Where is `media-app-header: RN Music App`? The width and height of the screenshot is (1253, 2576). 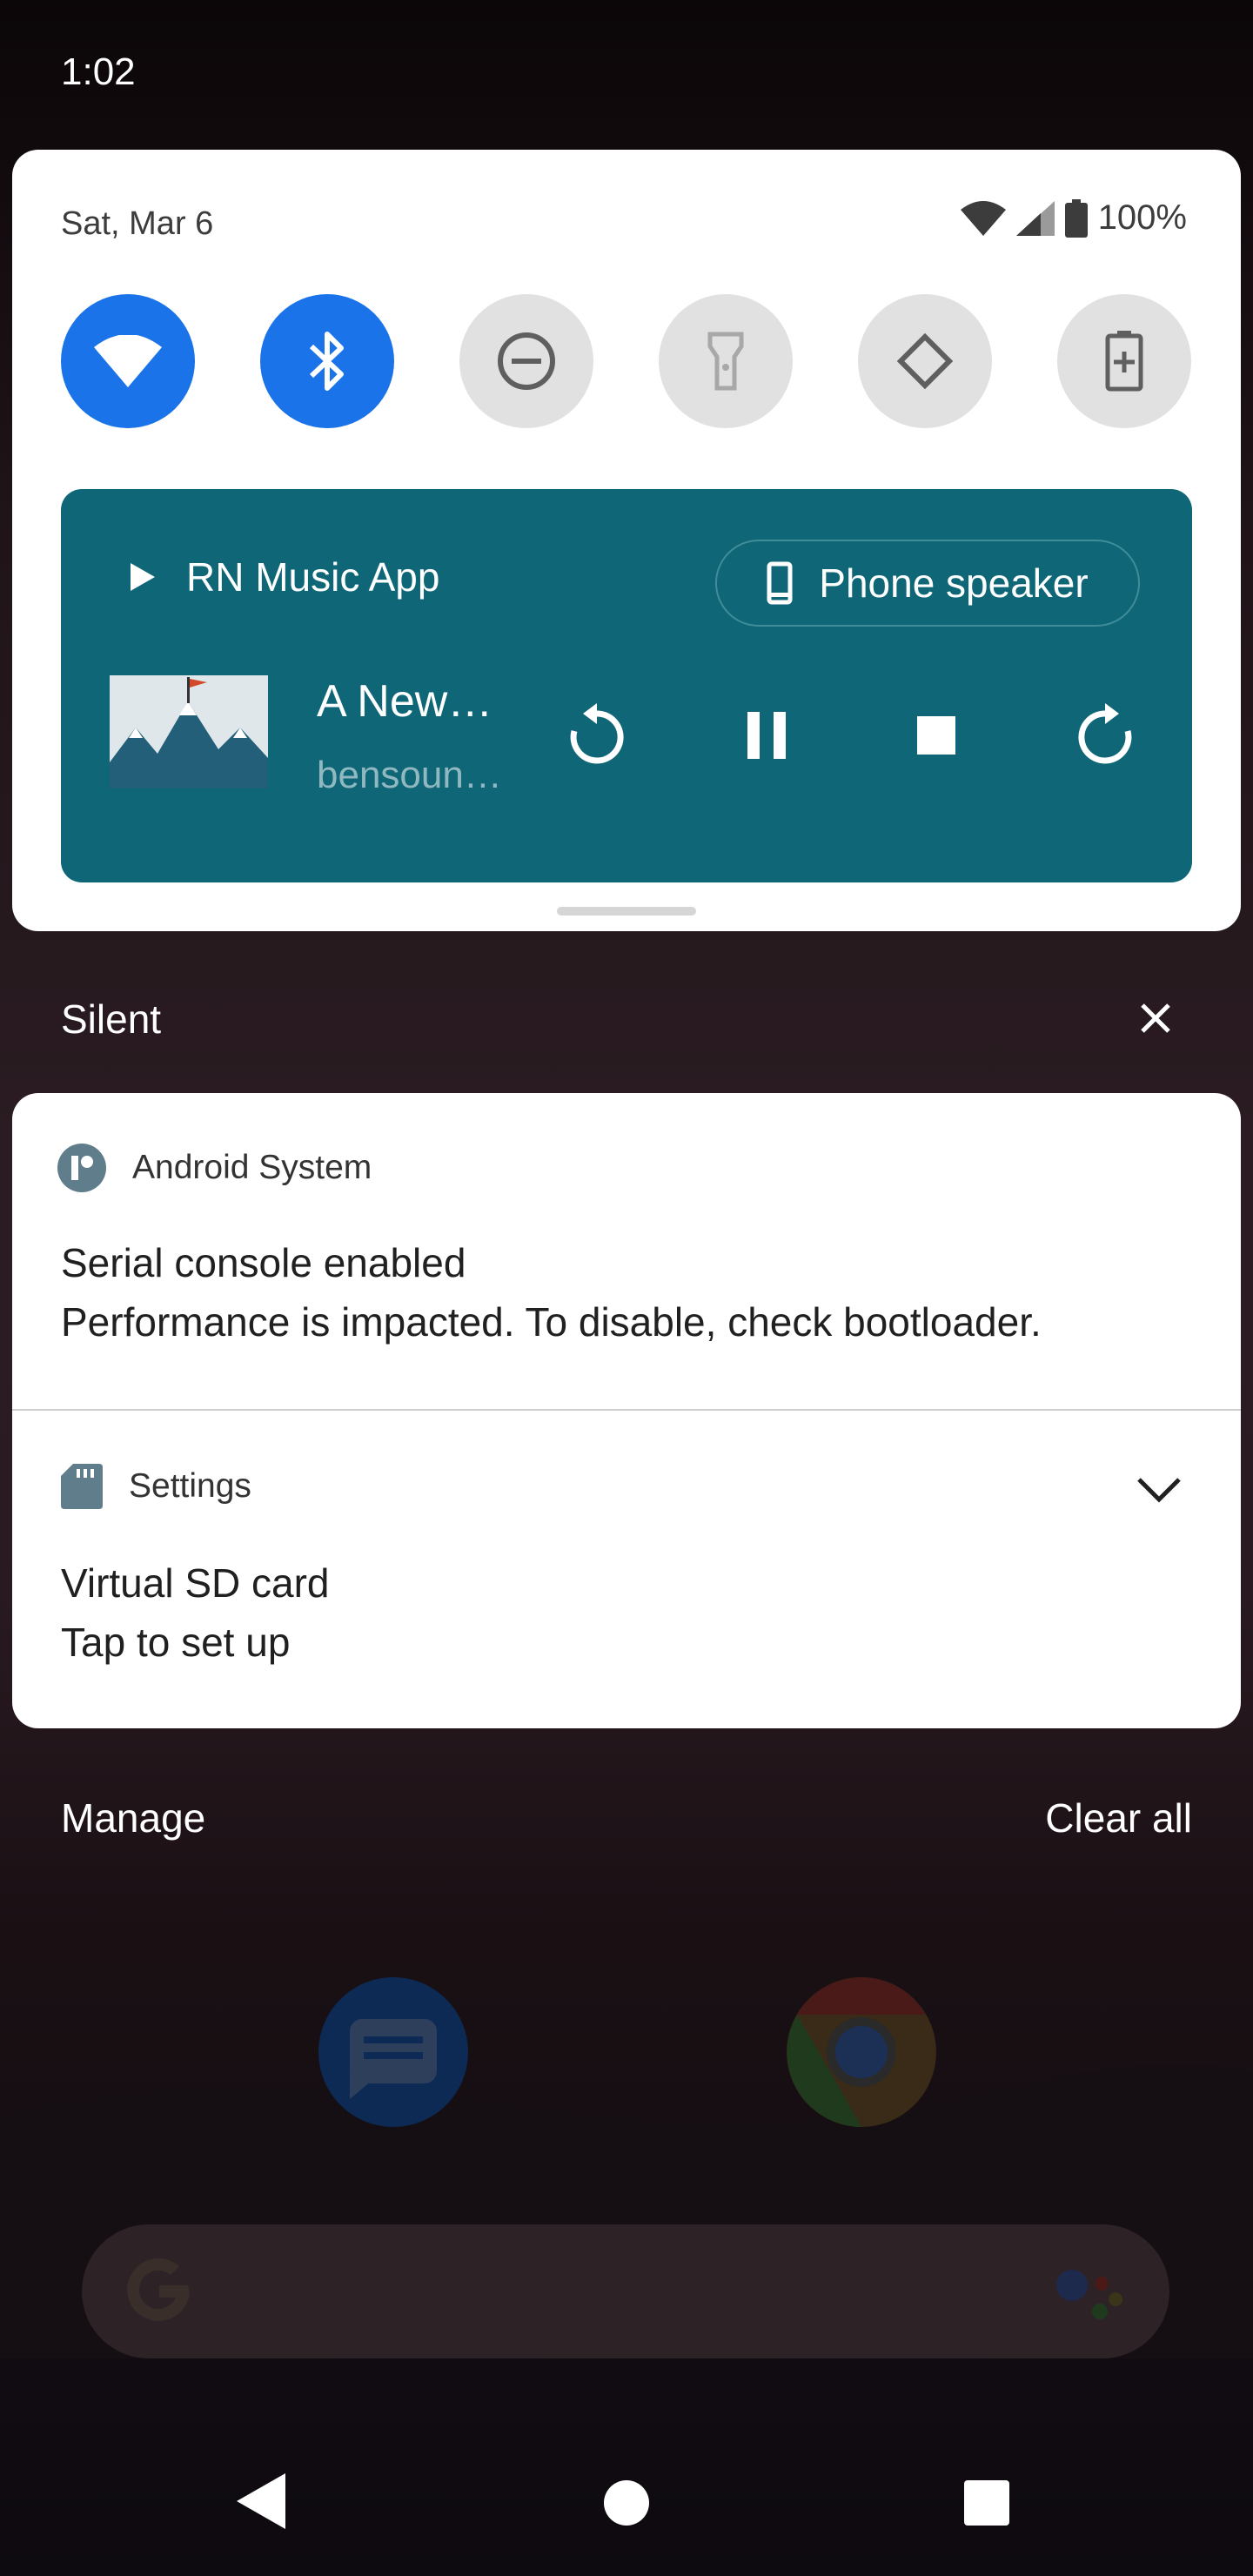
media-app-header: RN Music App is located at coordinates (285, 576).